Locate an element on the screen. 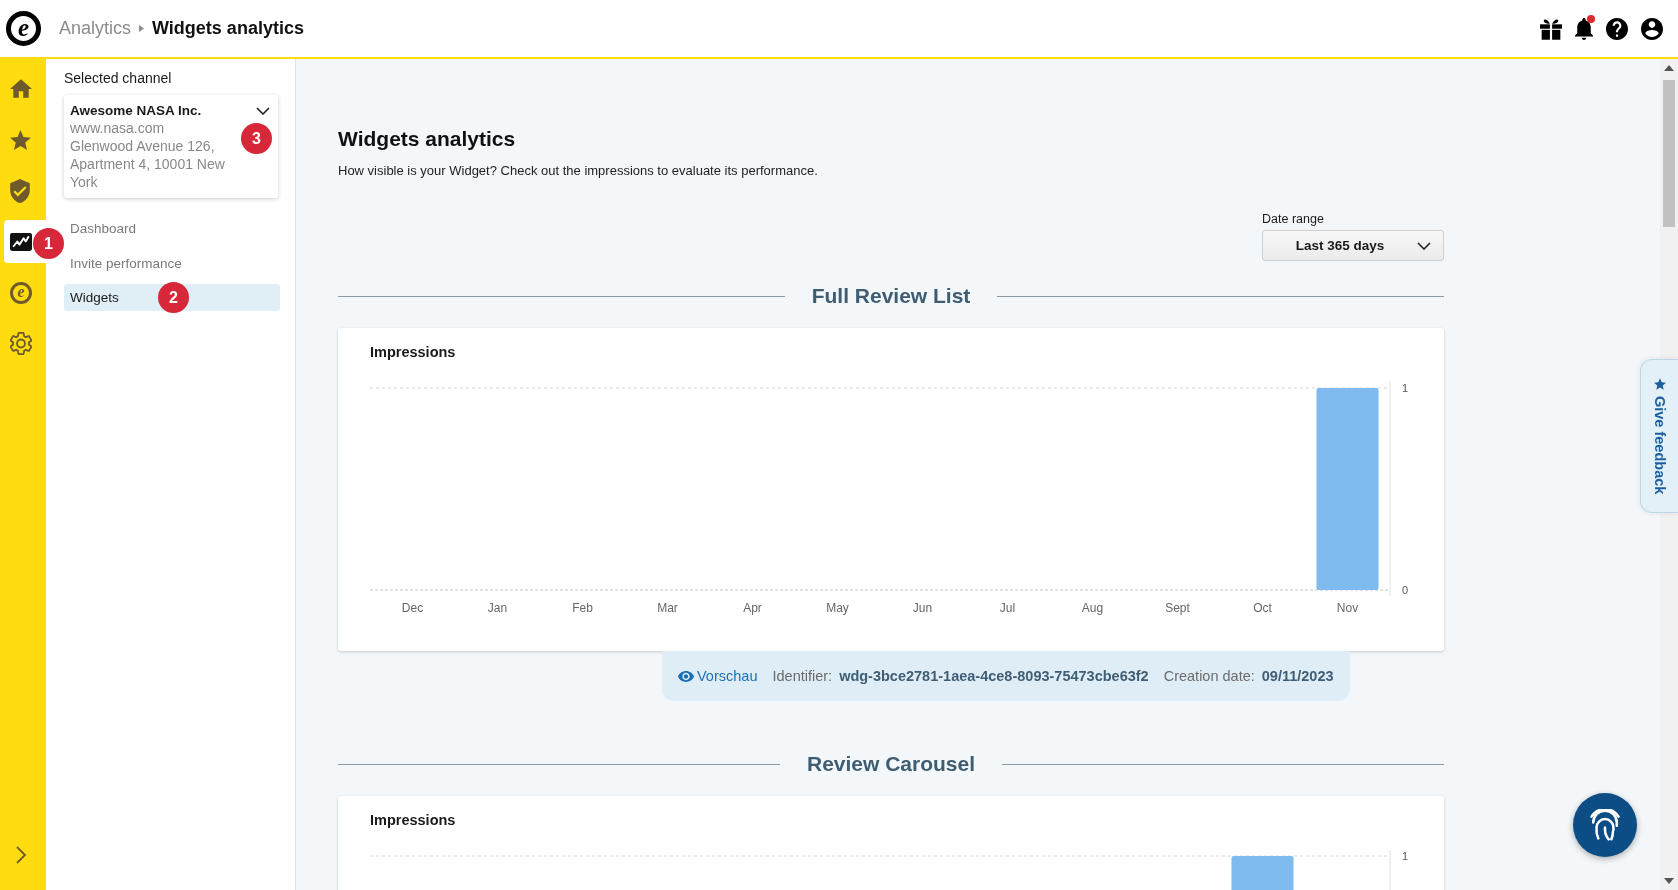  fingerprint-icon is located at coordinates (1605, 825).